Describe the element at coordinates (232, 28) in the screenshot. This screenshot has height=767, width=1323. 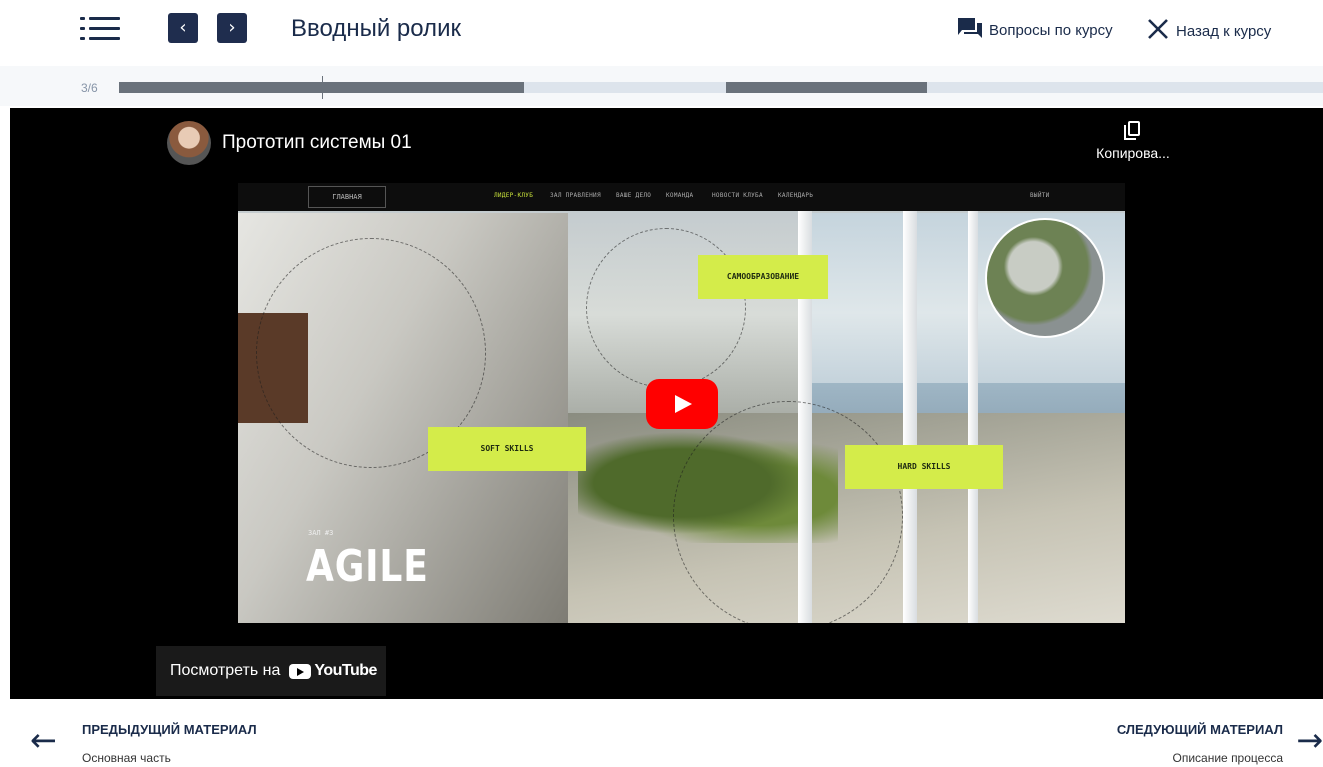
I see `chevron-right-icon: ›` at that location.